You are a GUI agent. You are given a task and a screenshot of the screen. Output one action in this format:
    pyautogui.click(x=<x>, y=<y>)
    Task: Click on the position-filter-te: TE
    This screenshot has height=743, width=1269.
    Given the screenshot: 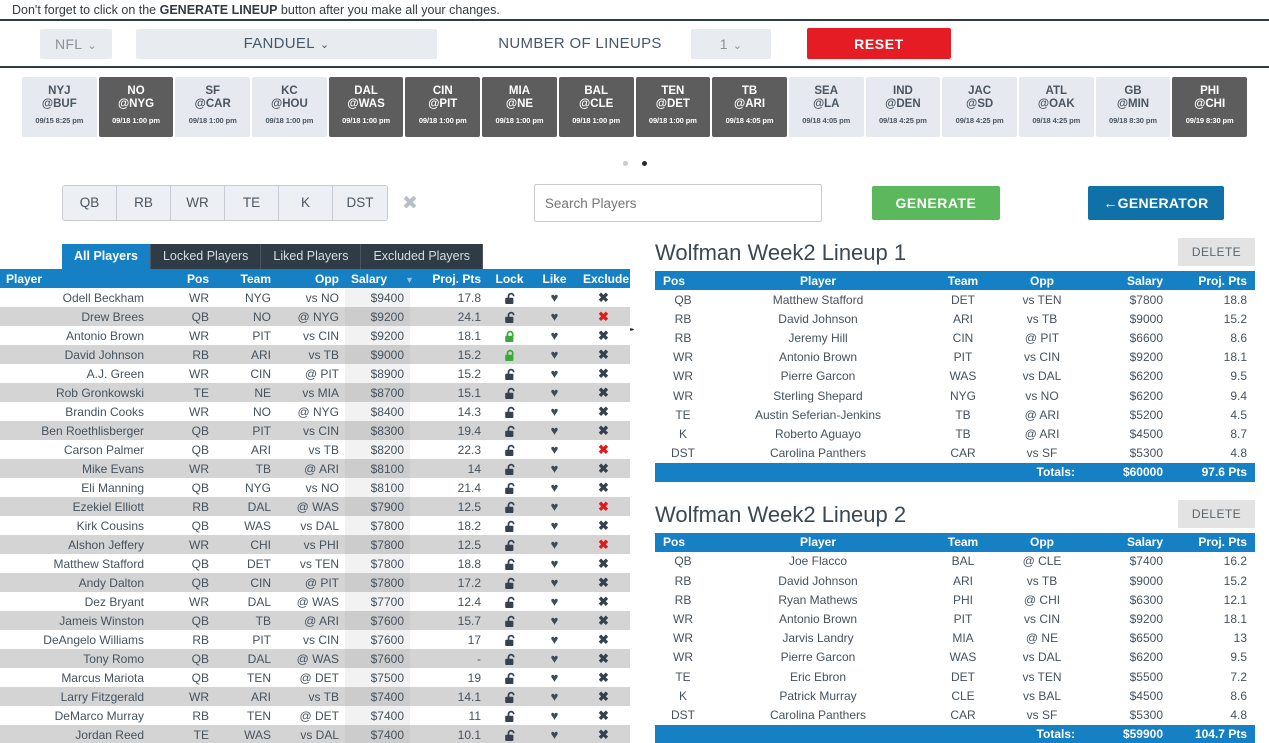 What is the action you would take?
    pyautogui.click(x=252, y=203)
    